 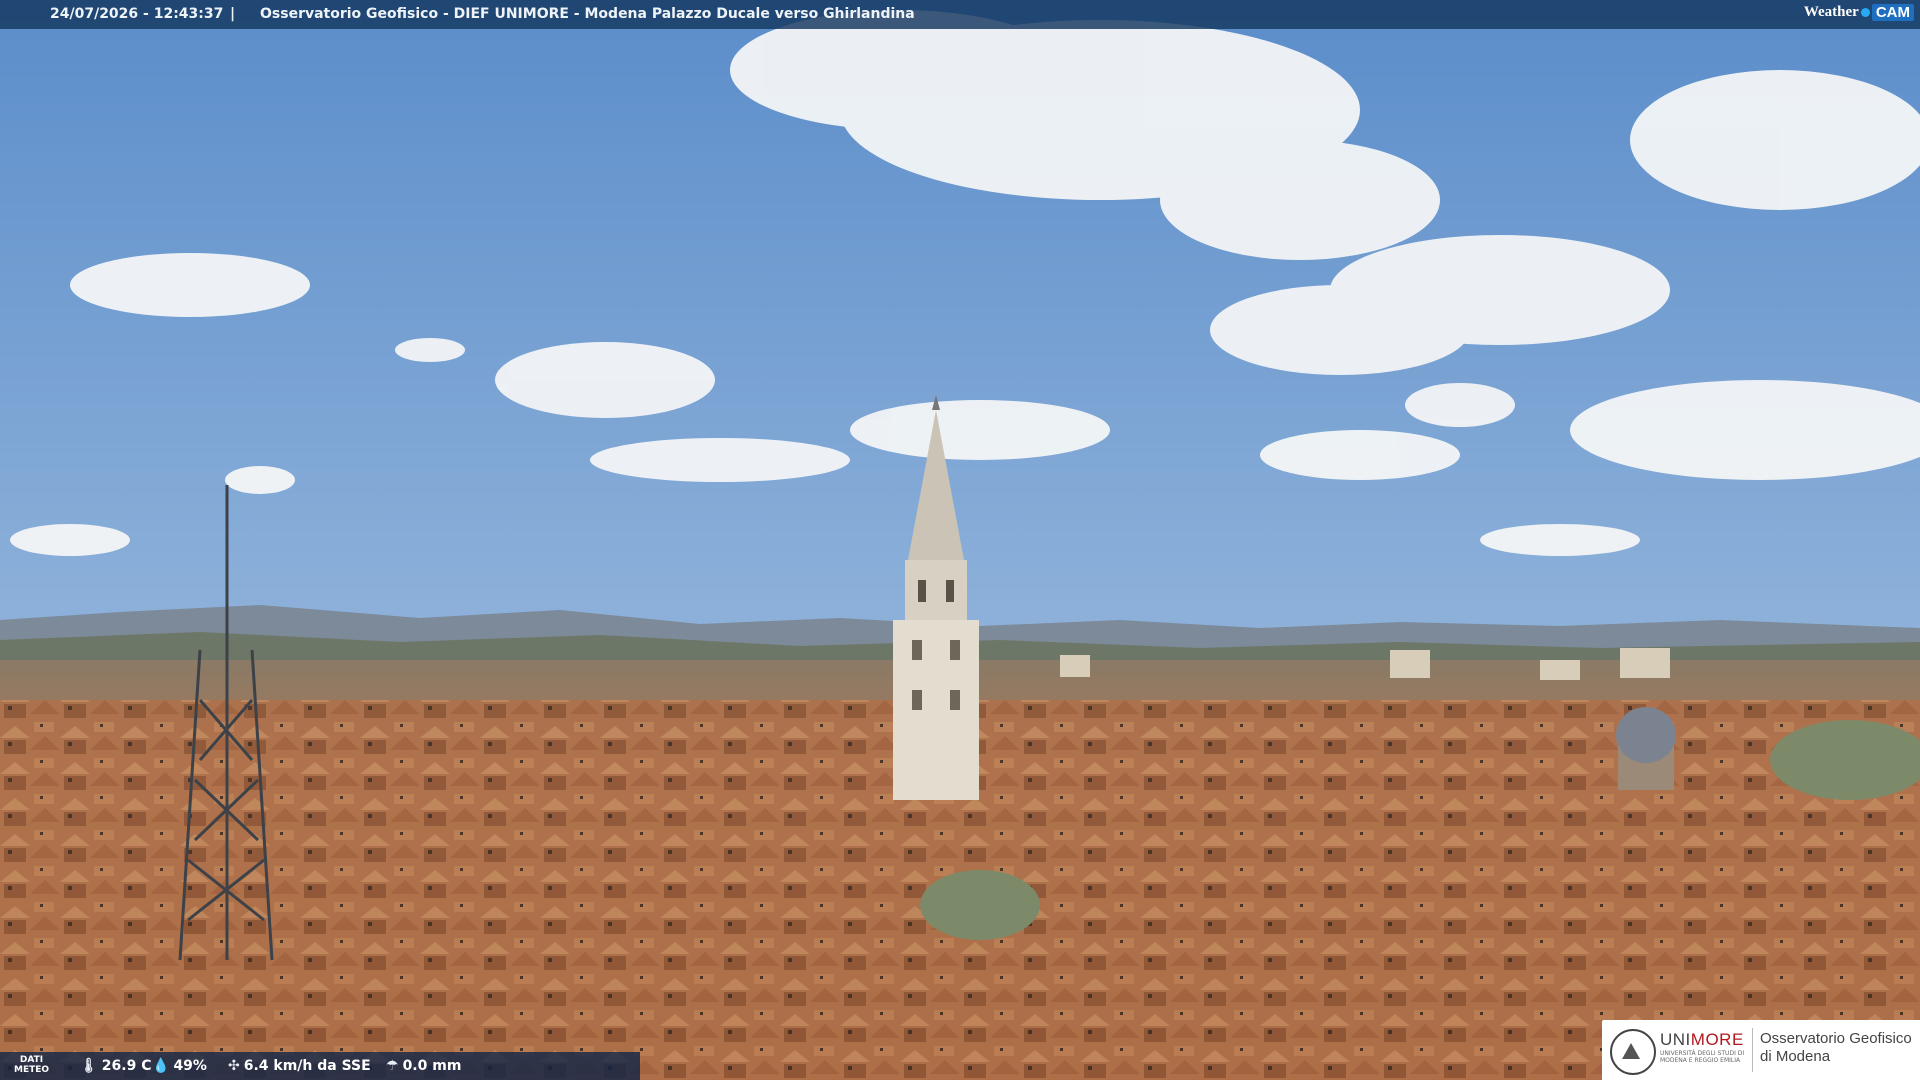 What do you see at coordinates (1646, 748) in the screenshot?
I see `dome` at bounding box center [1646, 748].